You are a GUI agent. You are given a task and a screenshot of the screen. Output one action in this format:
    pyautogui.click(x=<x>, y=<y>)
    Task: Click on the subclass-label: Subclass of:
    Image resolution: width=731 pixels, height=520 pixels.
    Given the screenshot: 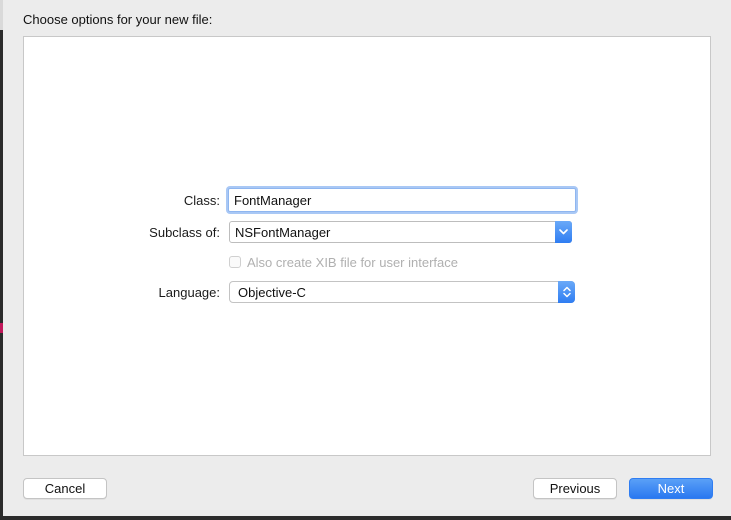 What is the action you would take?
    pyautogui.click(x=184, y=232)
    